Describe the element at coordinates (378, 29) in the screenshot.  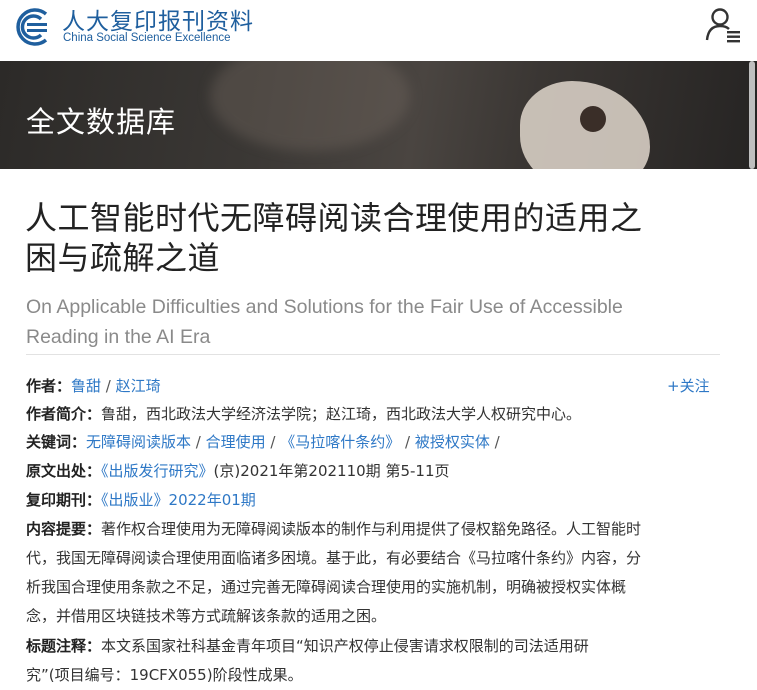
I see `top-header: 人大复印报刊资料 China Social Science Excellence` at that location.